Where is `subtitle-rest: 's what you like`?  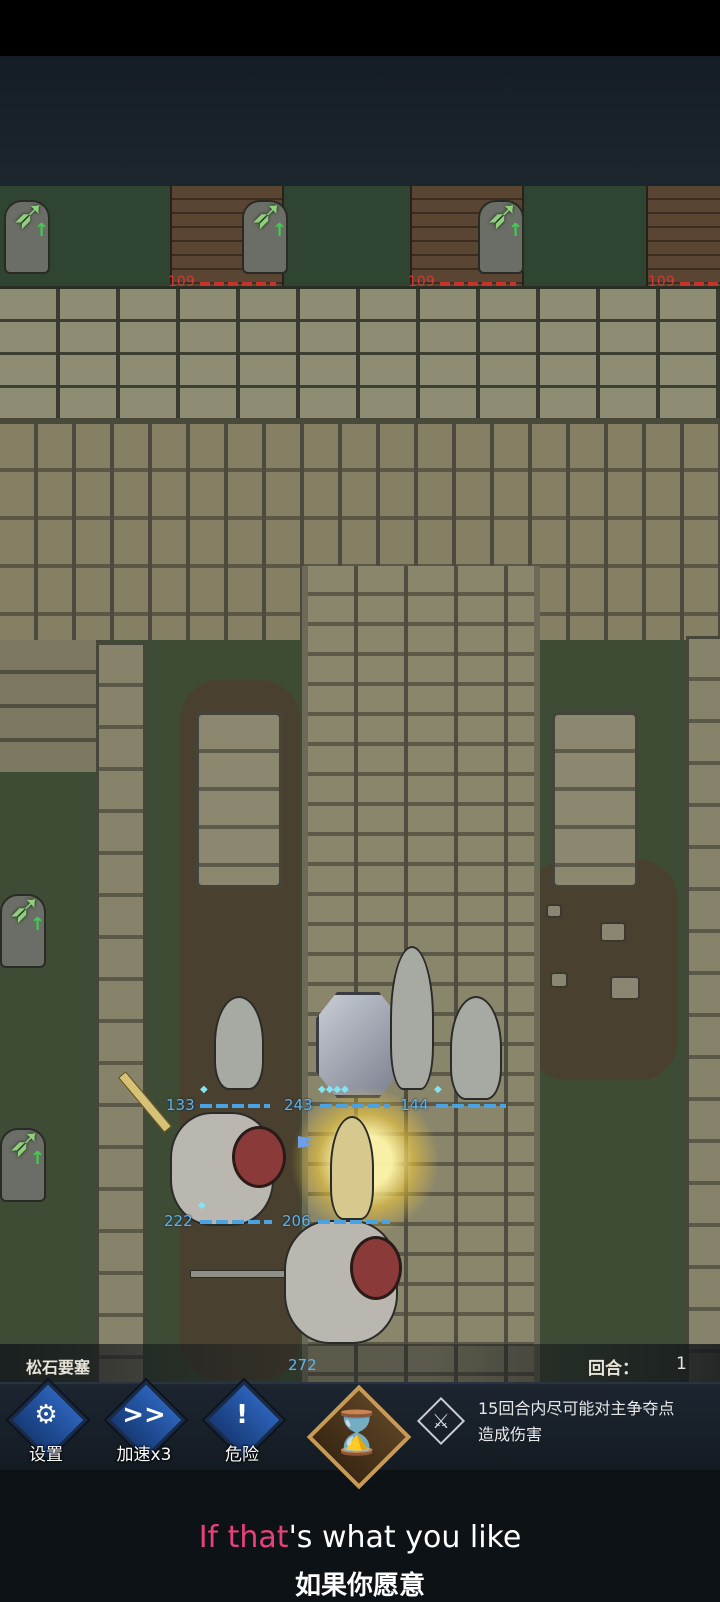 subtitle-rest: 's what you like is located at coordinates (405, 1537).